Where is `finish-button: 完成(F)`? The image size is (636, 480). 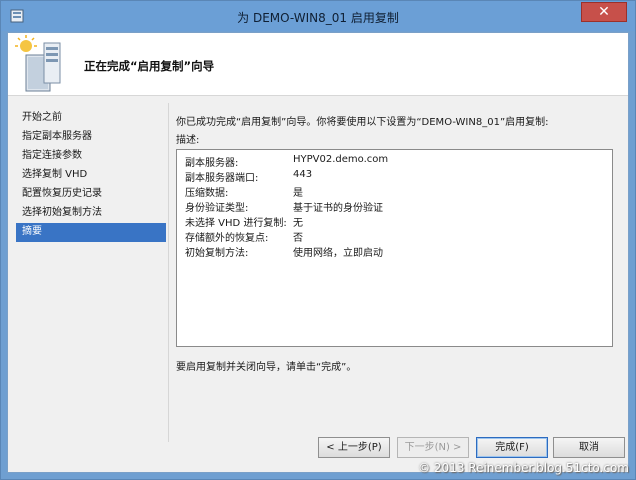 finish-button: 完成(F) is located at coordinates (512, 447).